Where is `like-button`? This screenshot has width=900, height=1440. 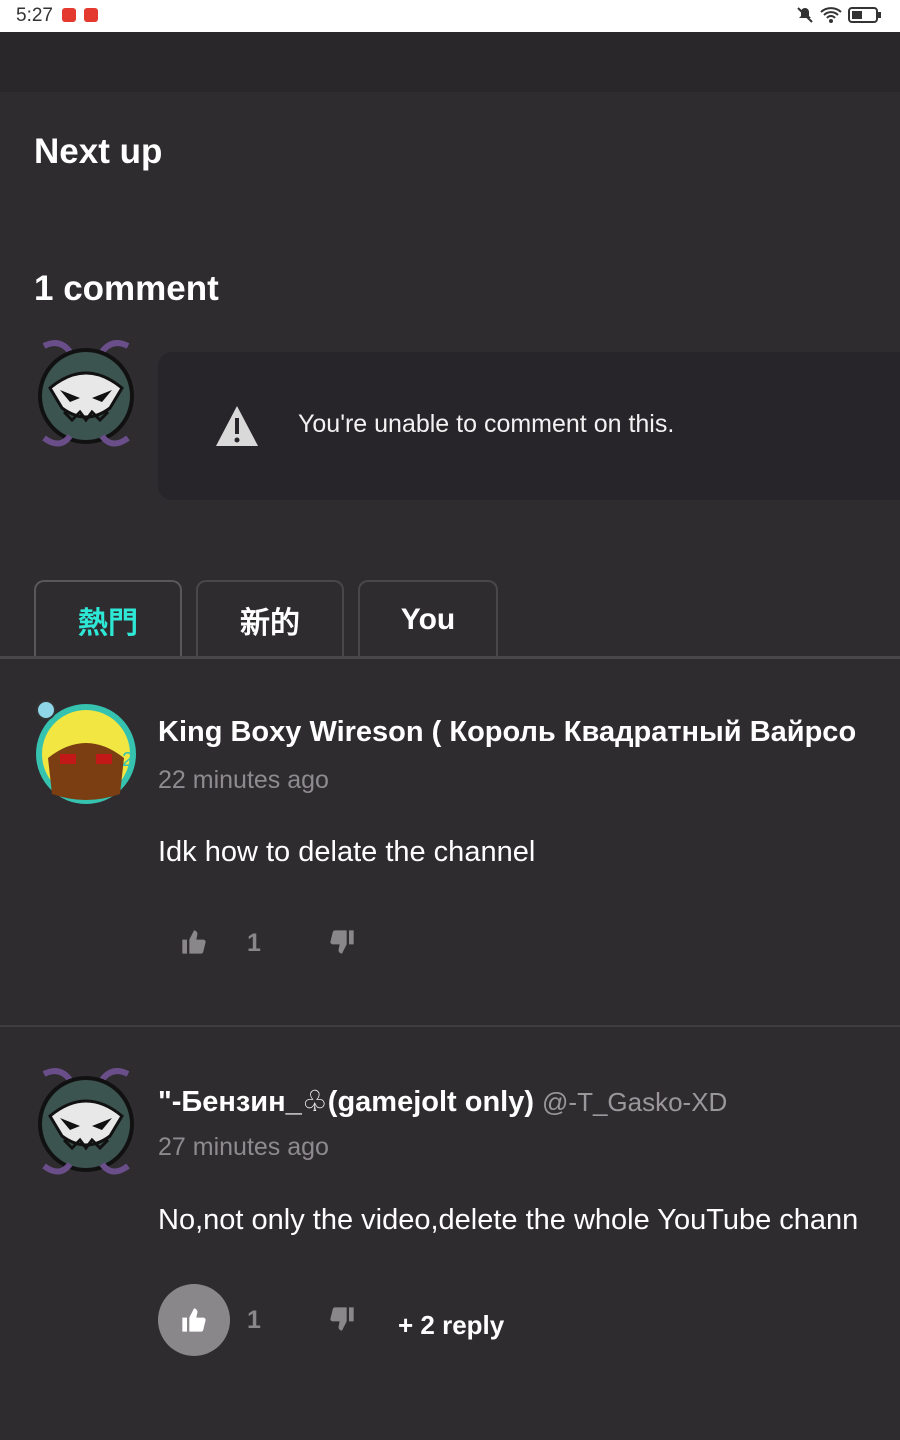 like-button is located at coordinates (194, 1320).